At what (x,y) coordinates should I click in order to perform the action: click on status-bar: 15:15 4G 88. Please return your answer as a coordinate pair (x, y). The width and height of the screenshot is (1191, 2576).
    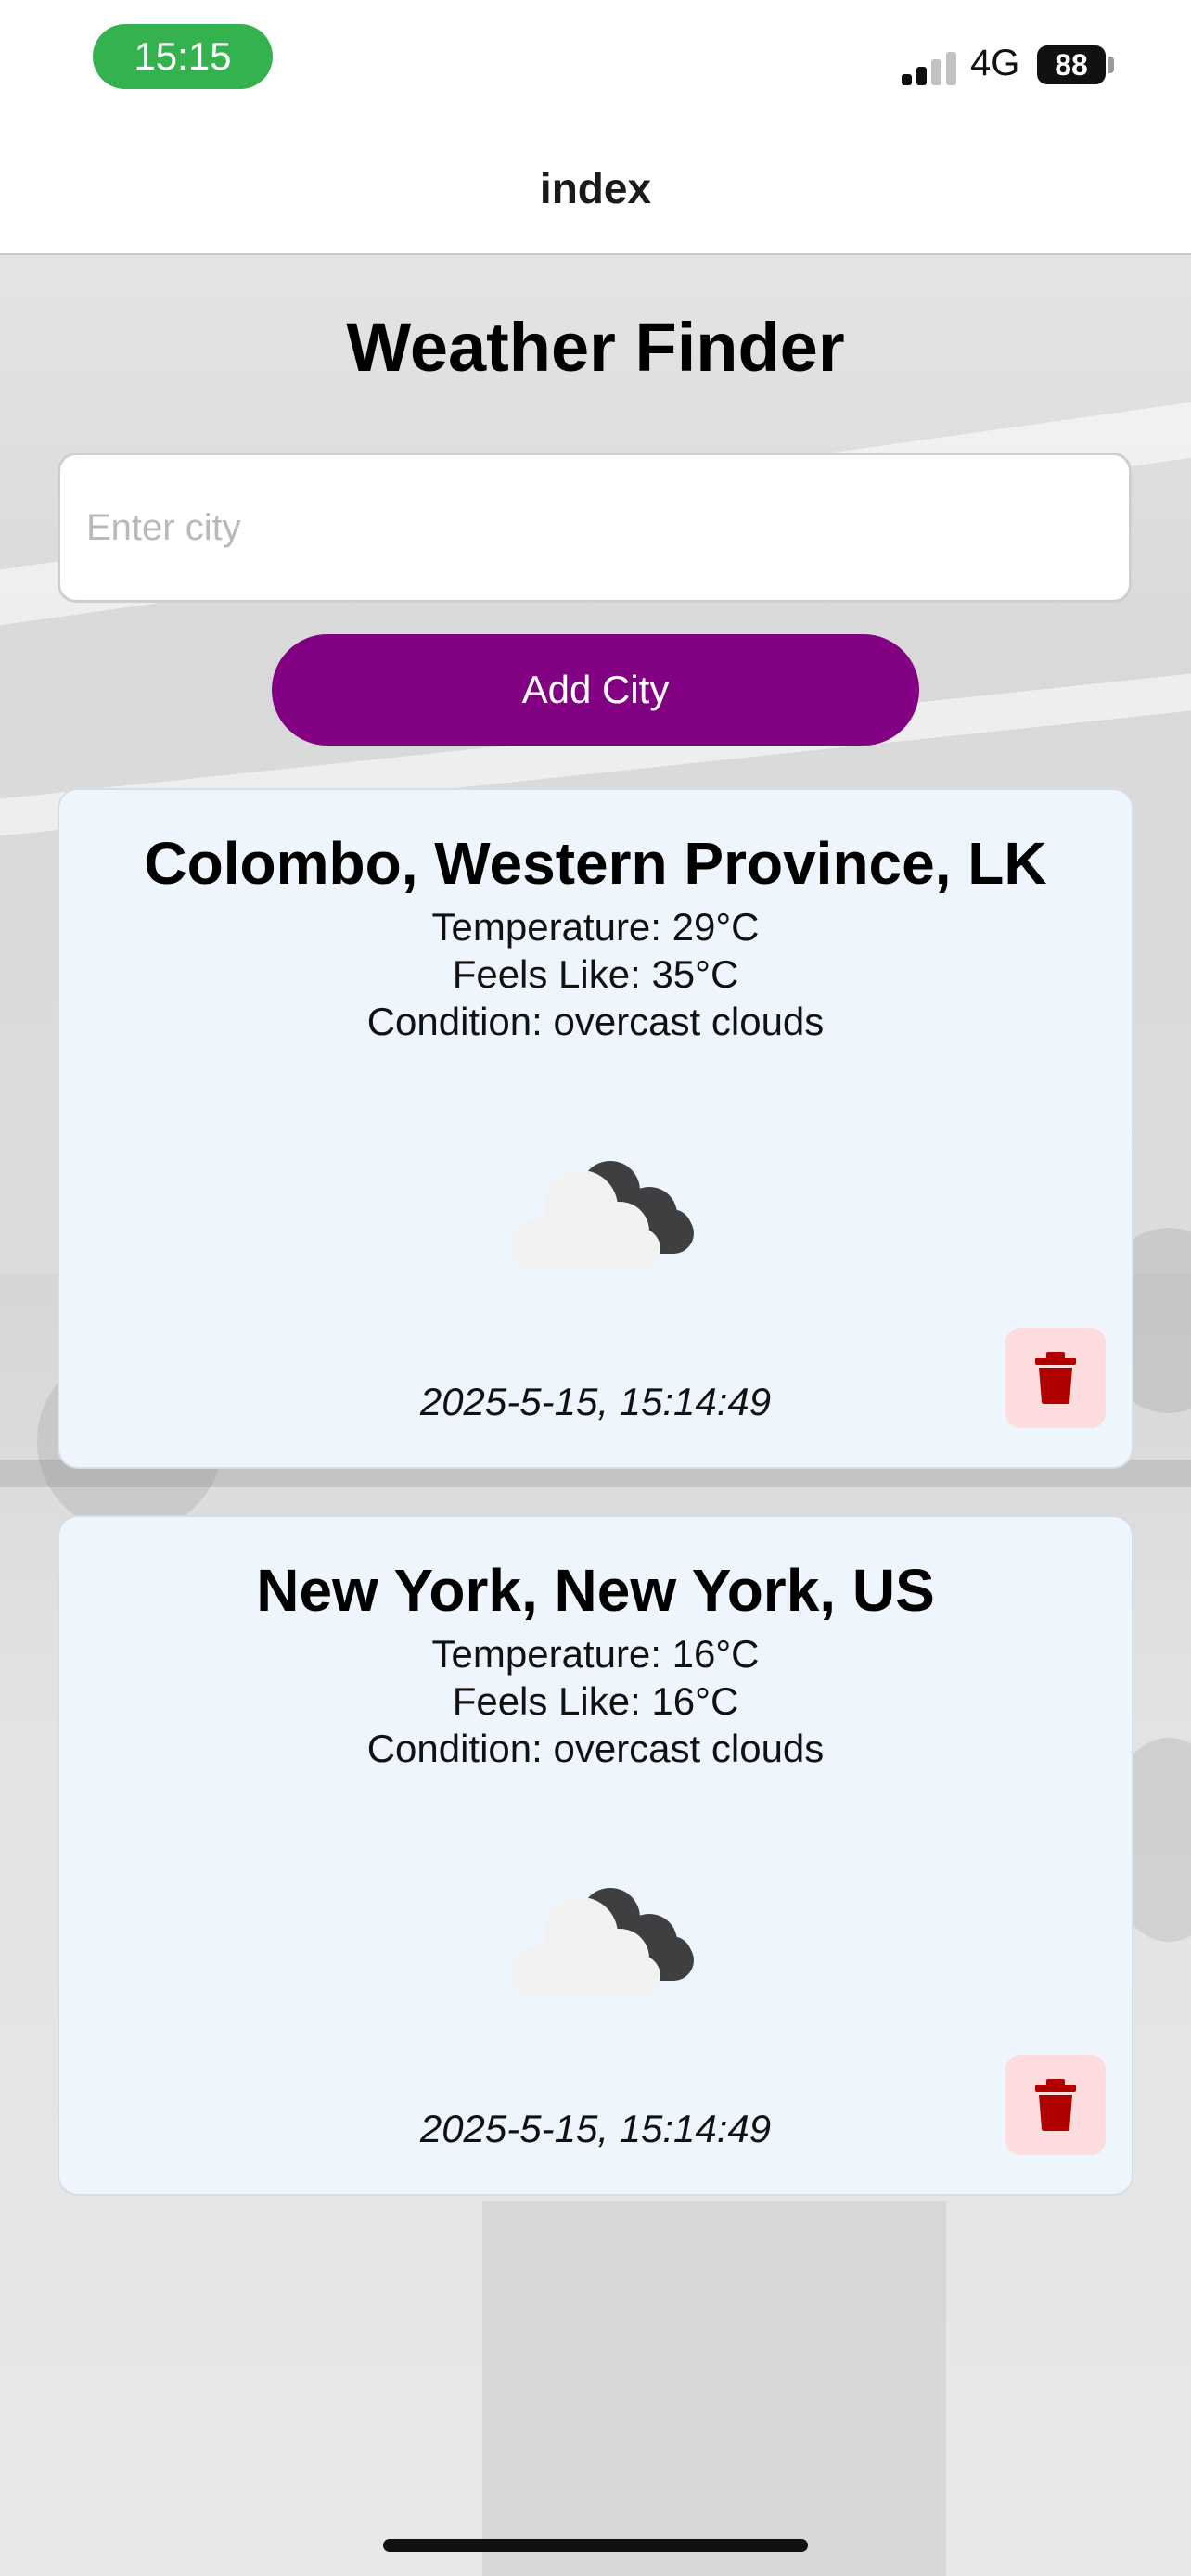
    Looking at the image, I should click on (595, 65).